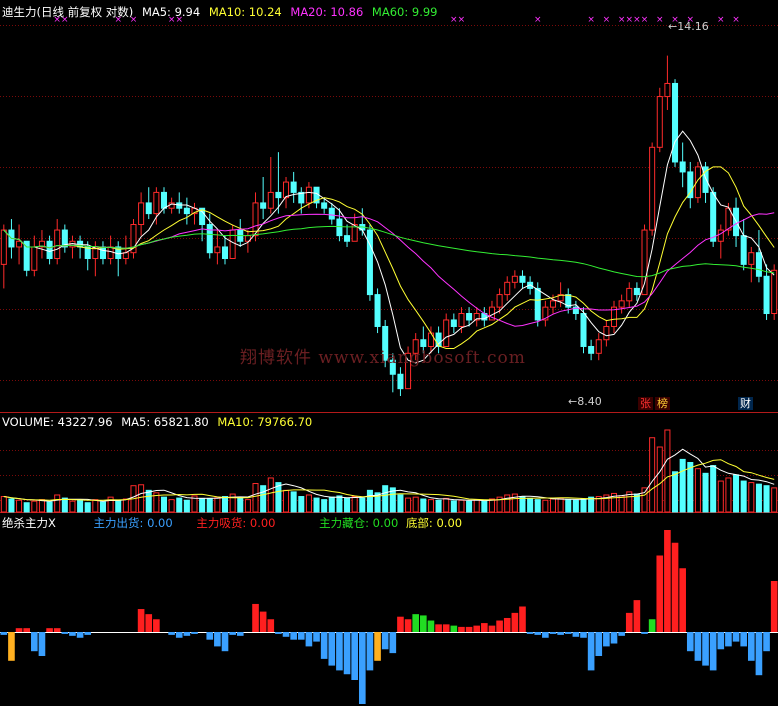 This screenshot has height=706, width=778. I want to click on tag-bang: 榜, so click(662, 403).